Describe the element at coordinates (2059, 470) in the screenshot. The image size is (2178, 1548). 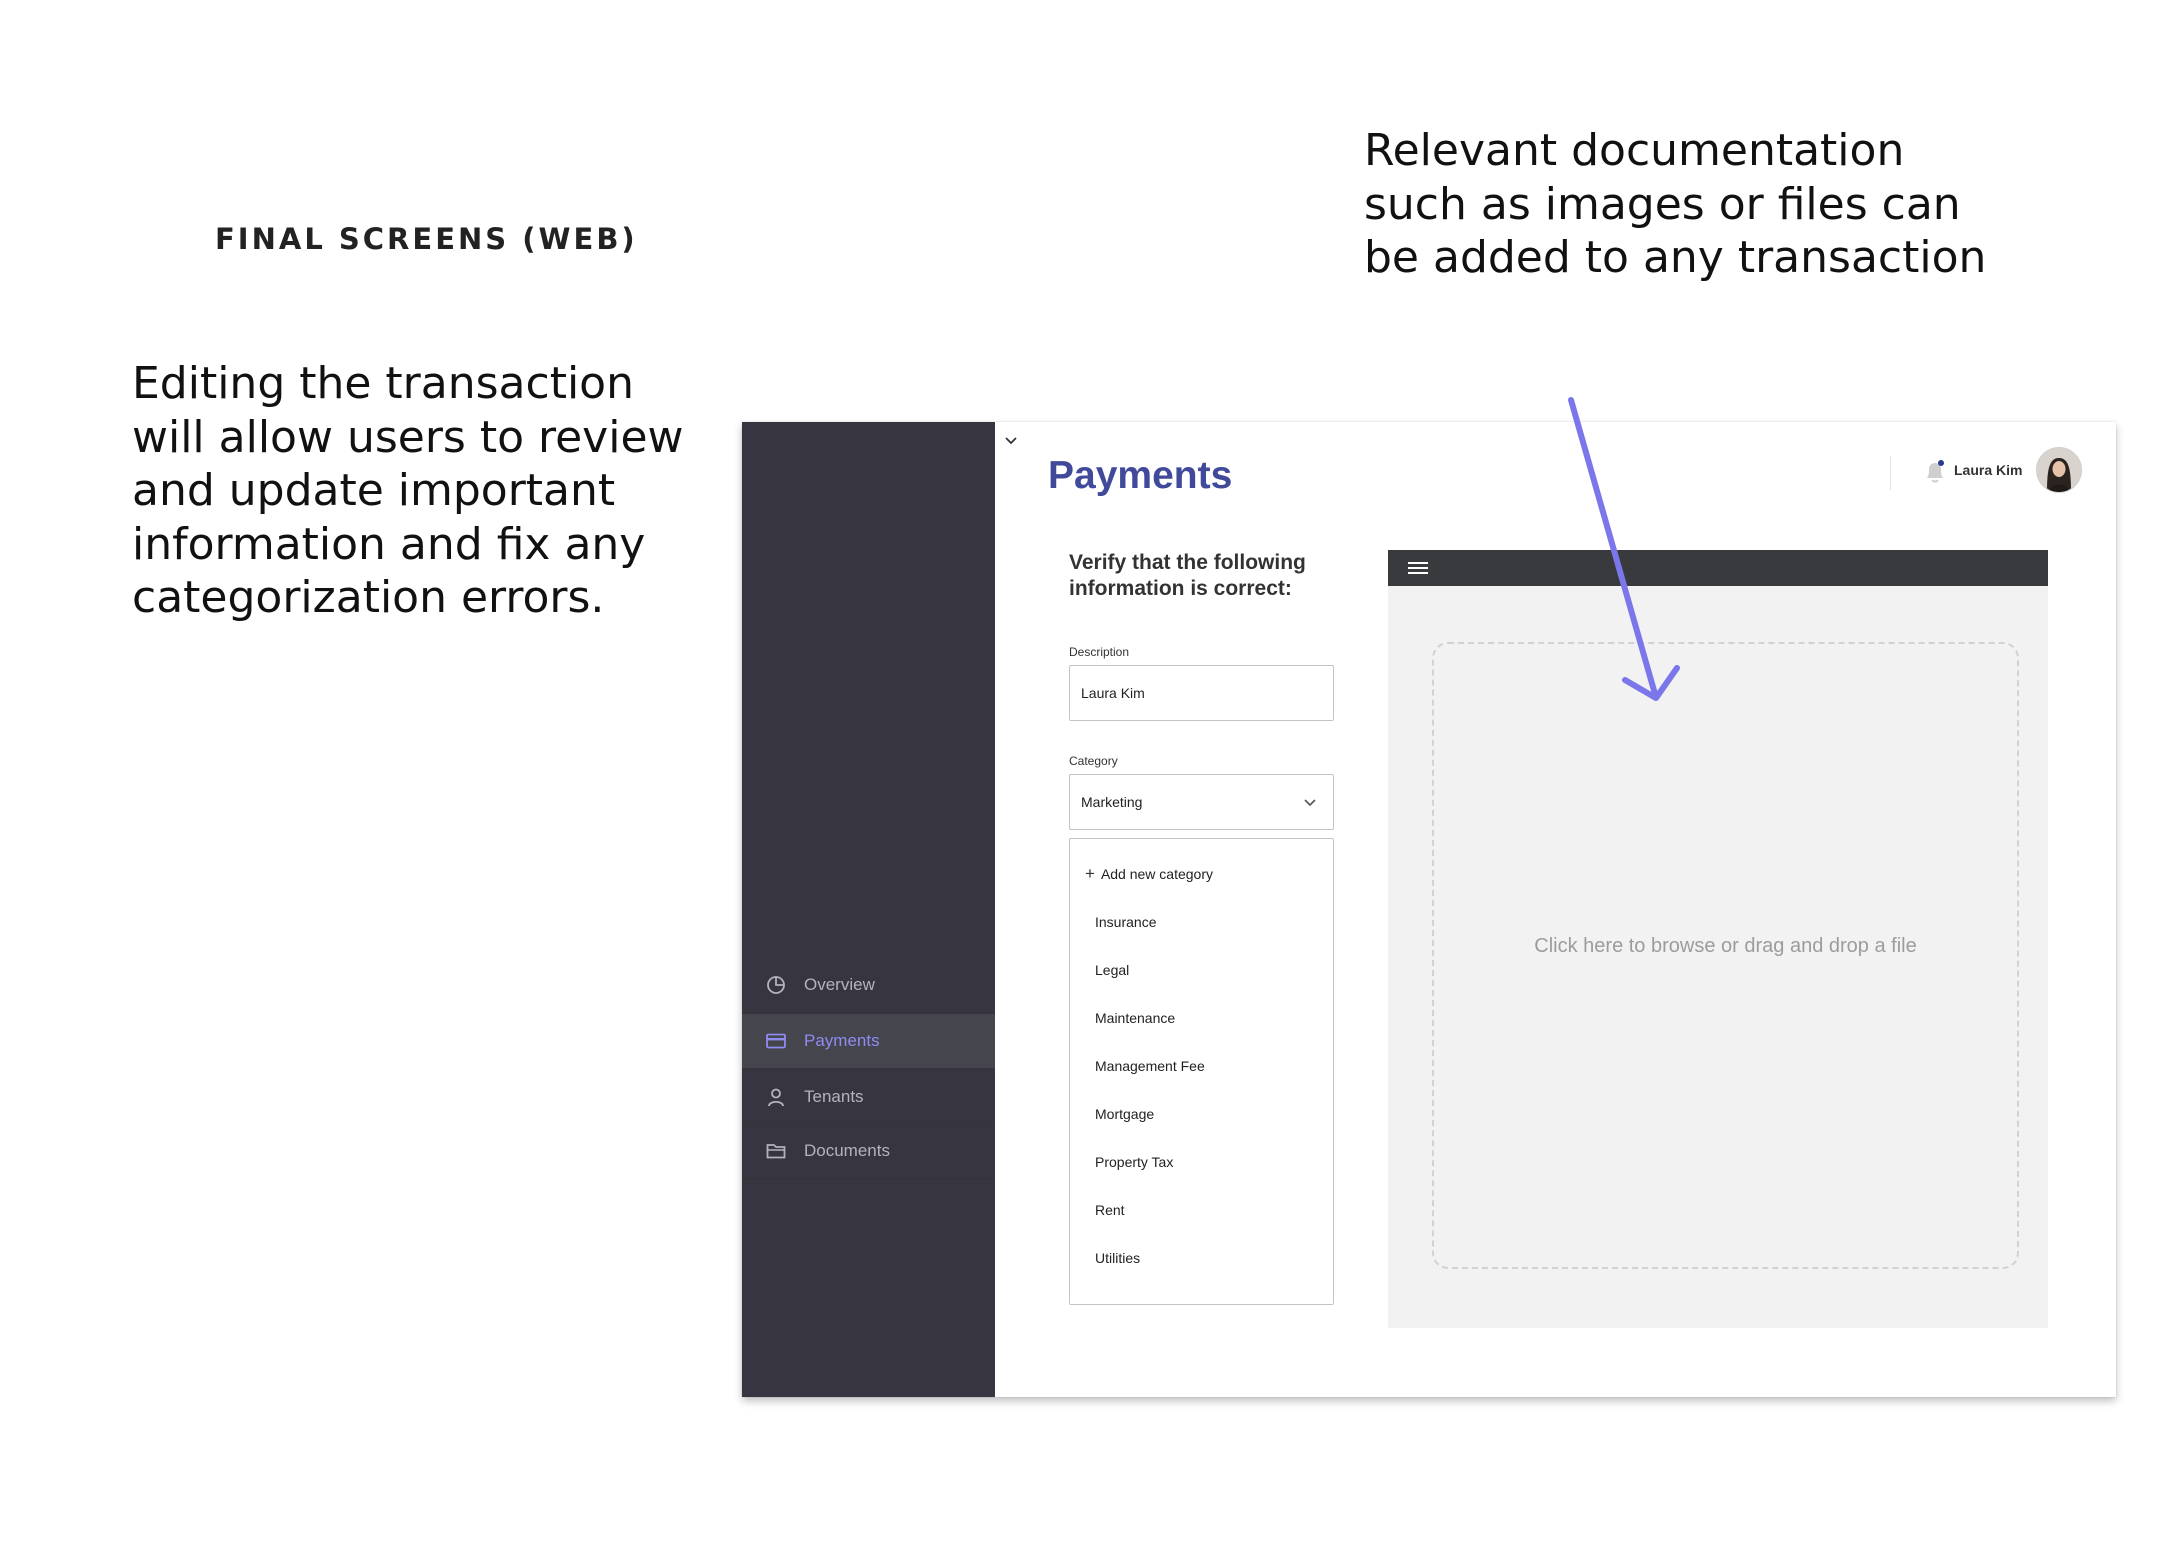
I see `avatar` at that location.